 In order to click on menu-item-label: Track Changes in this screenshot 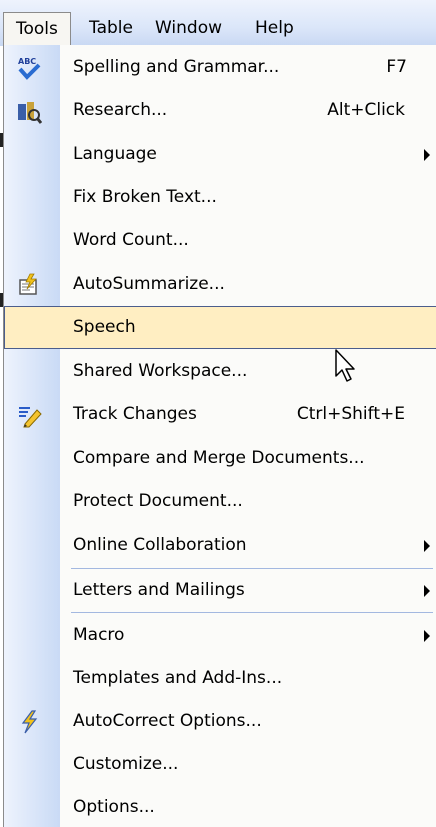, I will do `click(135, 414)`.